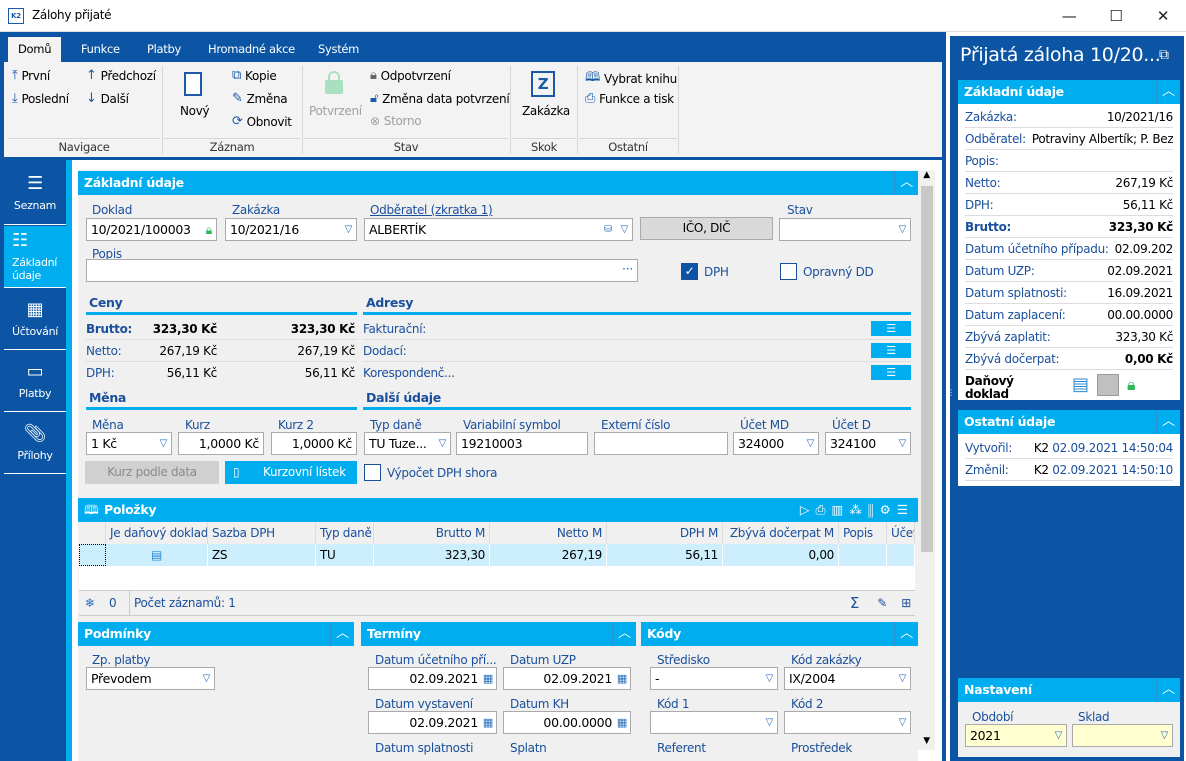 This screenshot has height=761, width=1186. I want to click on scroll-up-icon: ▲, so click(926, 177).